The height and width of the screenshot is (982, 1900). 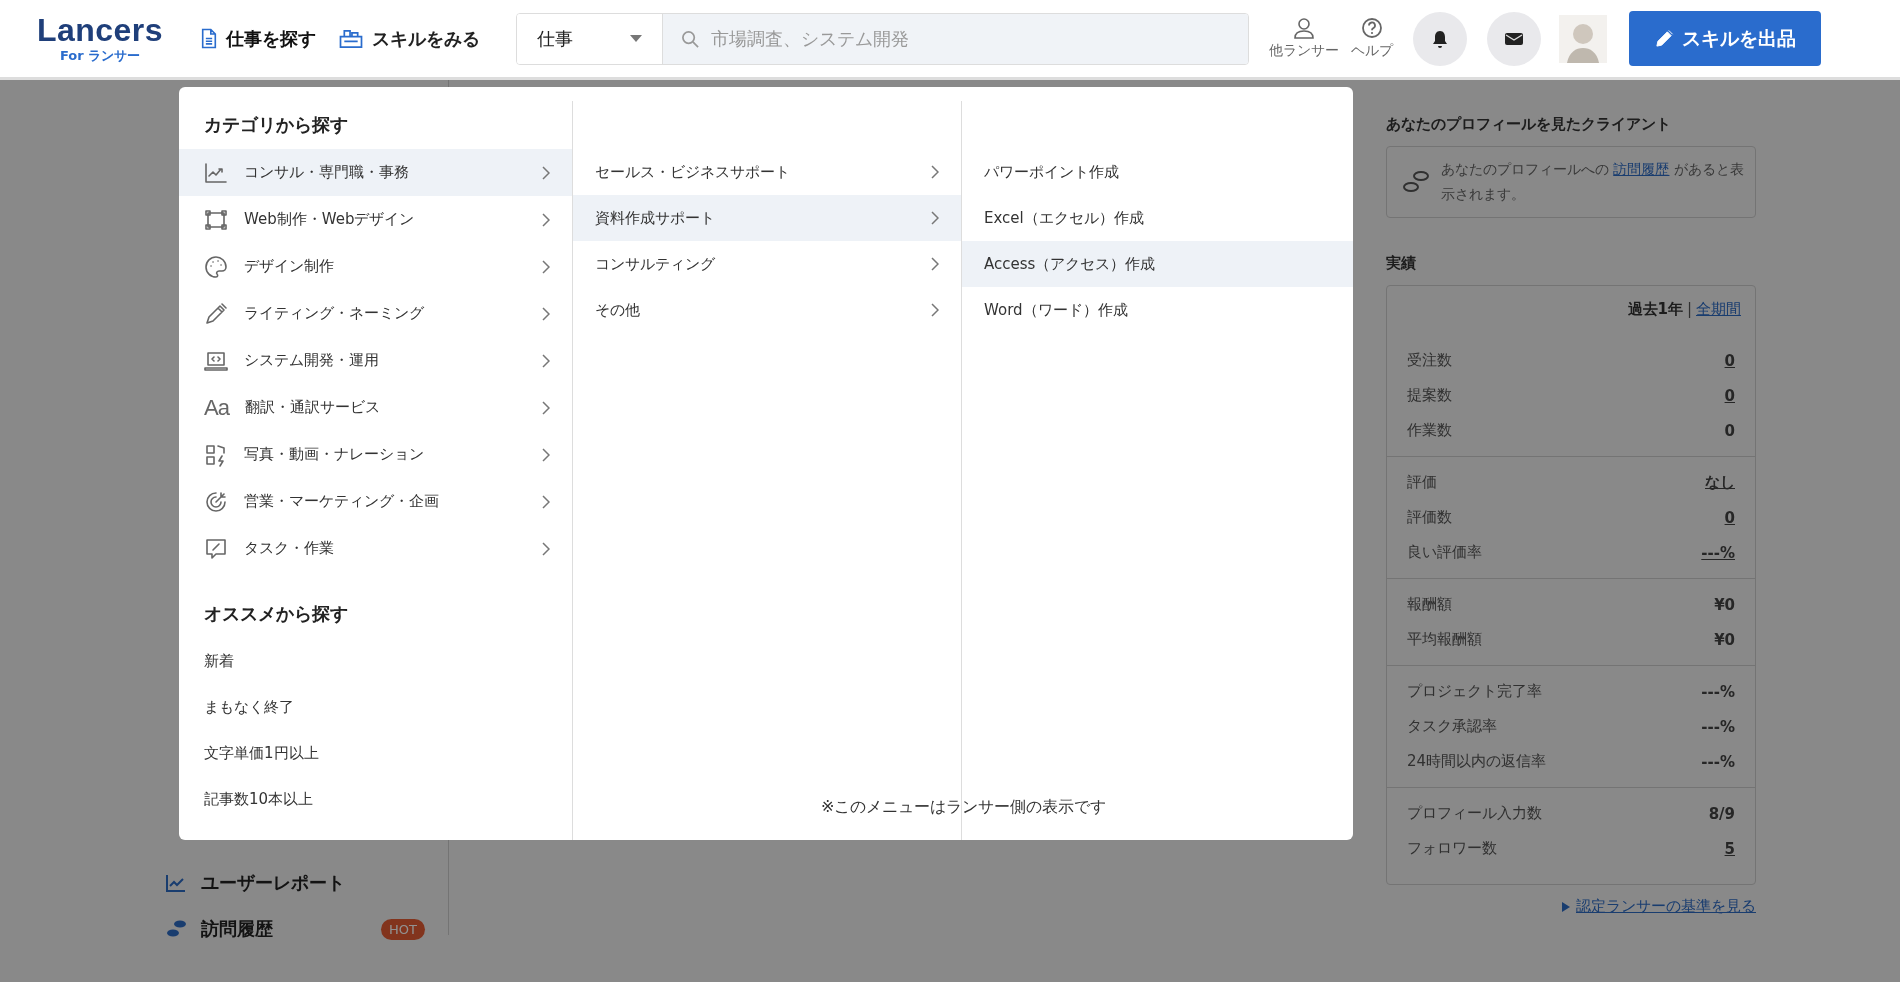 What do you see at coordinates (1444, 639) in the screenshot?
I see `stat-label: 平均報酬額` at bounding box center [1444, 639].